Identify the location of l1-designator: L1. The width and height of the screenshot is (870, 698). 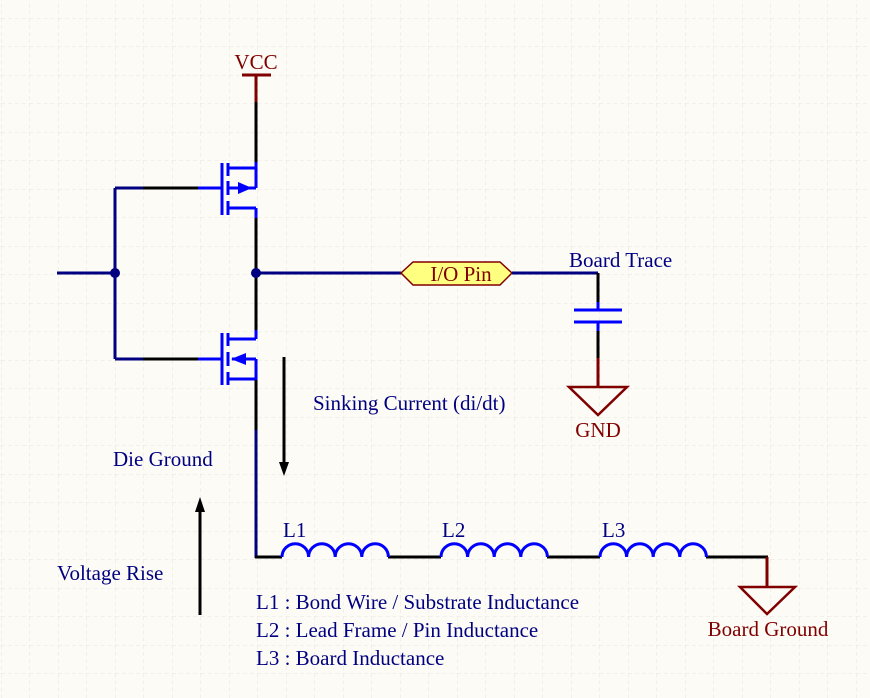
(294, 530).